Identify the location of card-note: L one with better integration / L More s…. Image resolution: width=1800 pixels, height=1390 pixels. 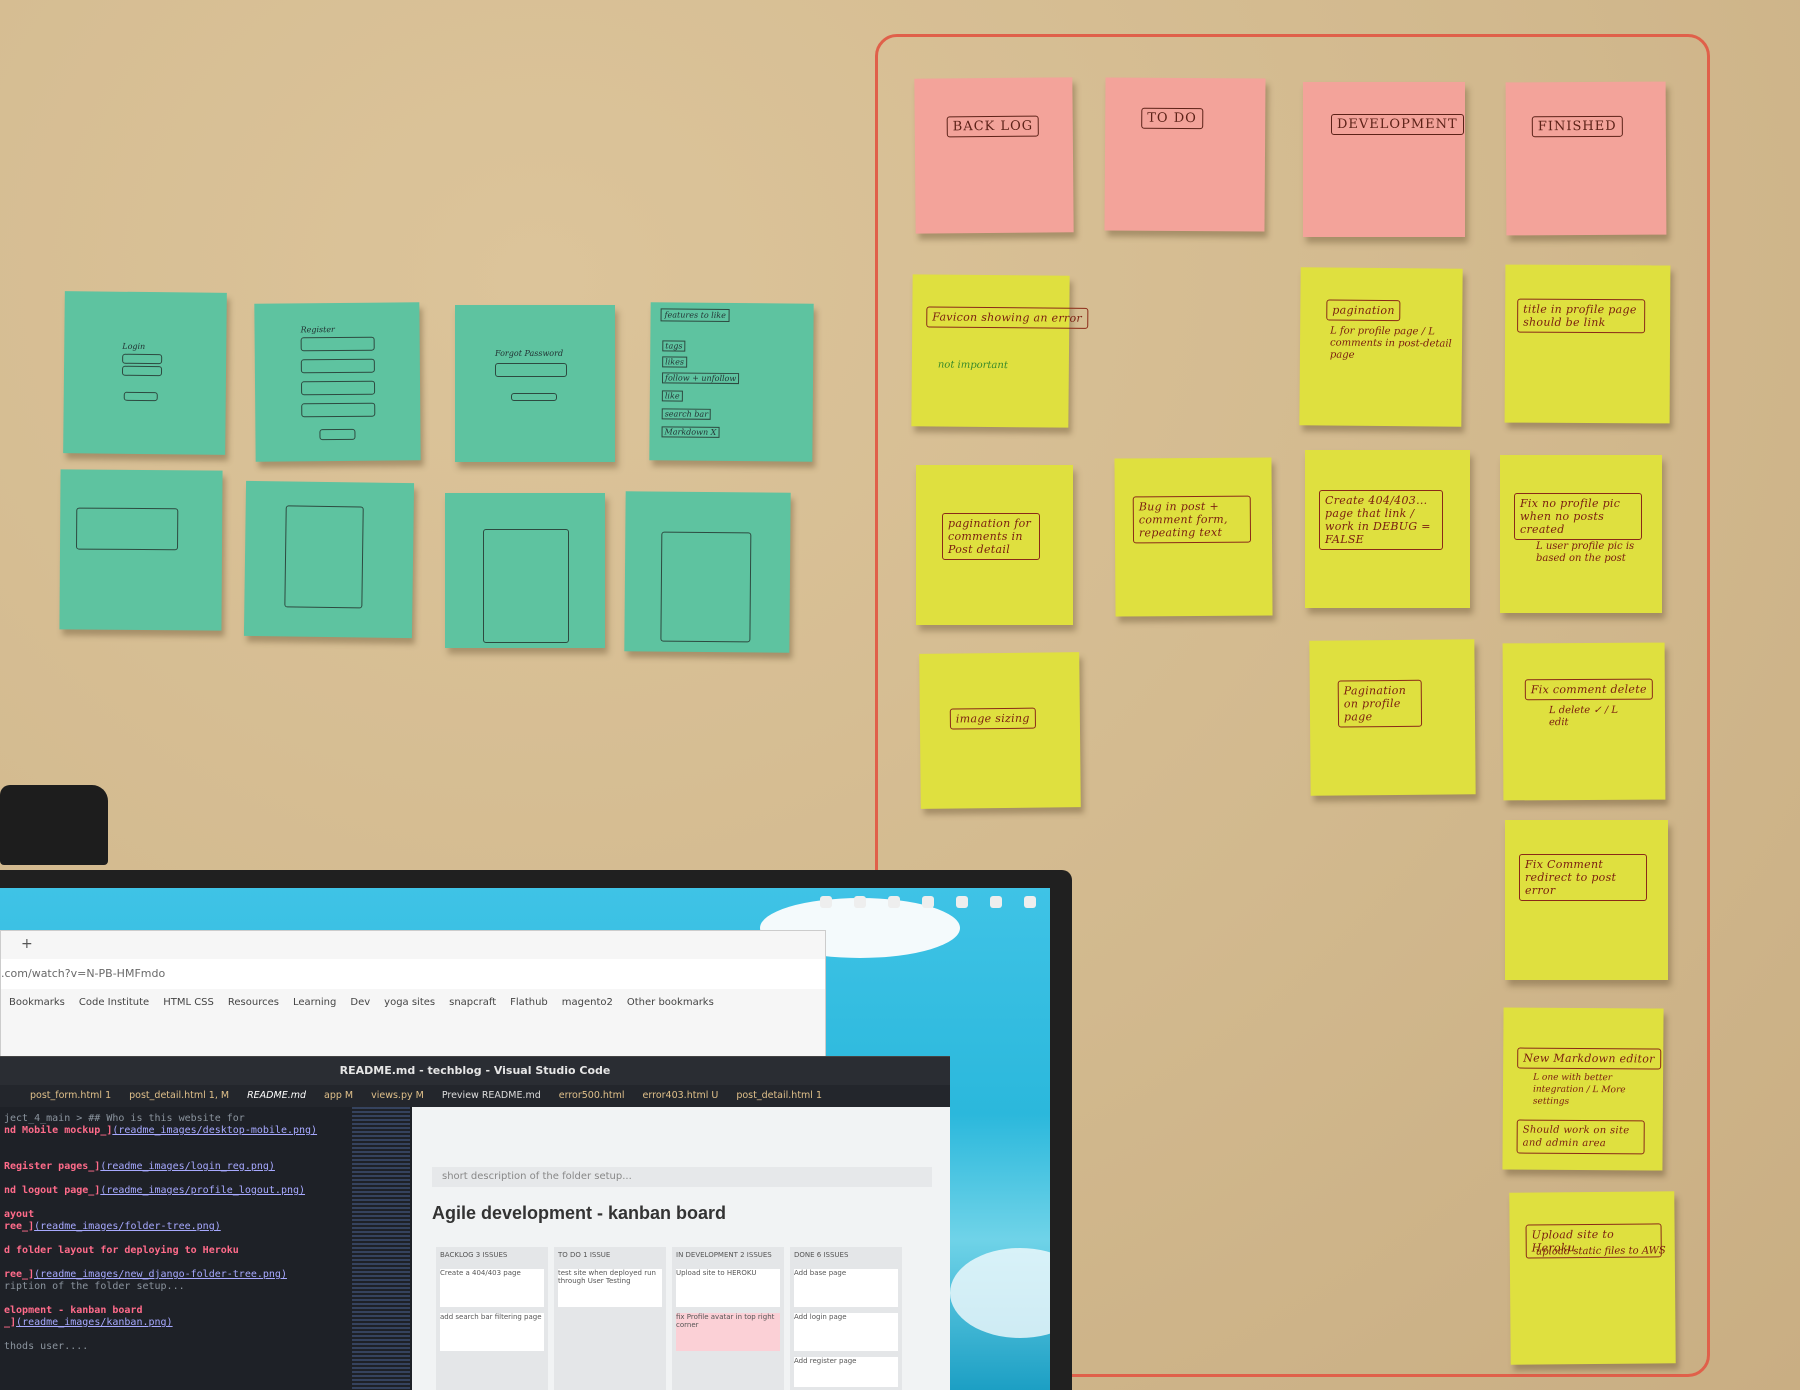
(1579, 1089).